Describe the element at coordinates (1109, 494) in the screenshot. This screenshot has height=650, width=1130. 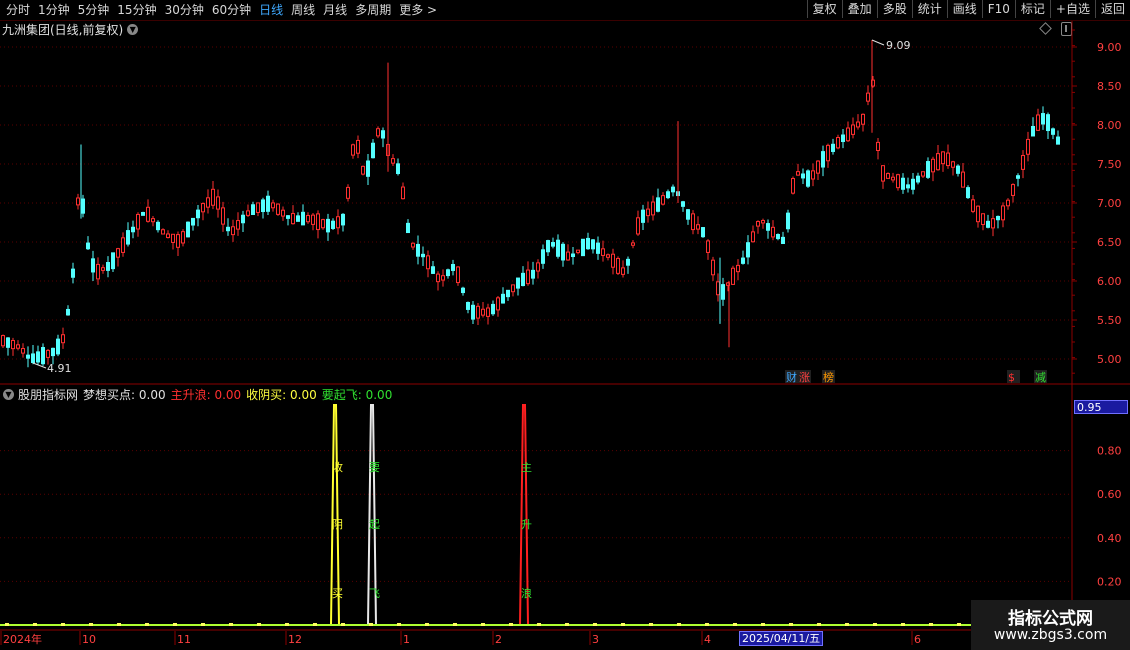
I see `indicator-tick-label: 0.60` at that location.